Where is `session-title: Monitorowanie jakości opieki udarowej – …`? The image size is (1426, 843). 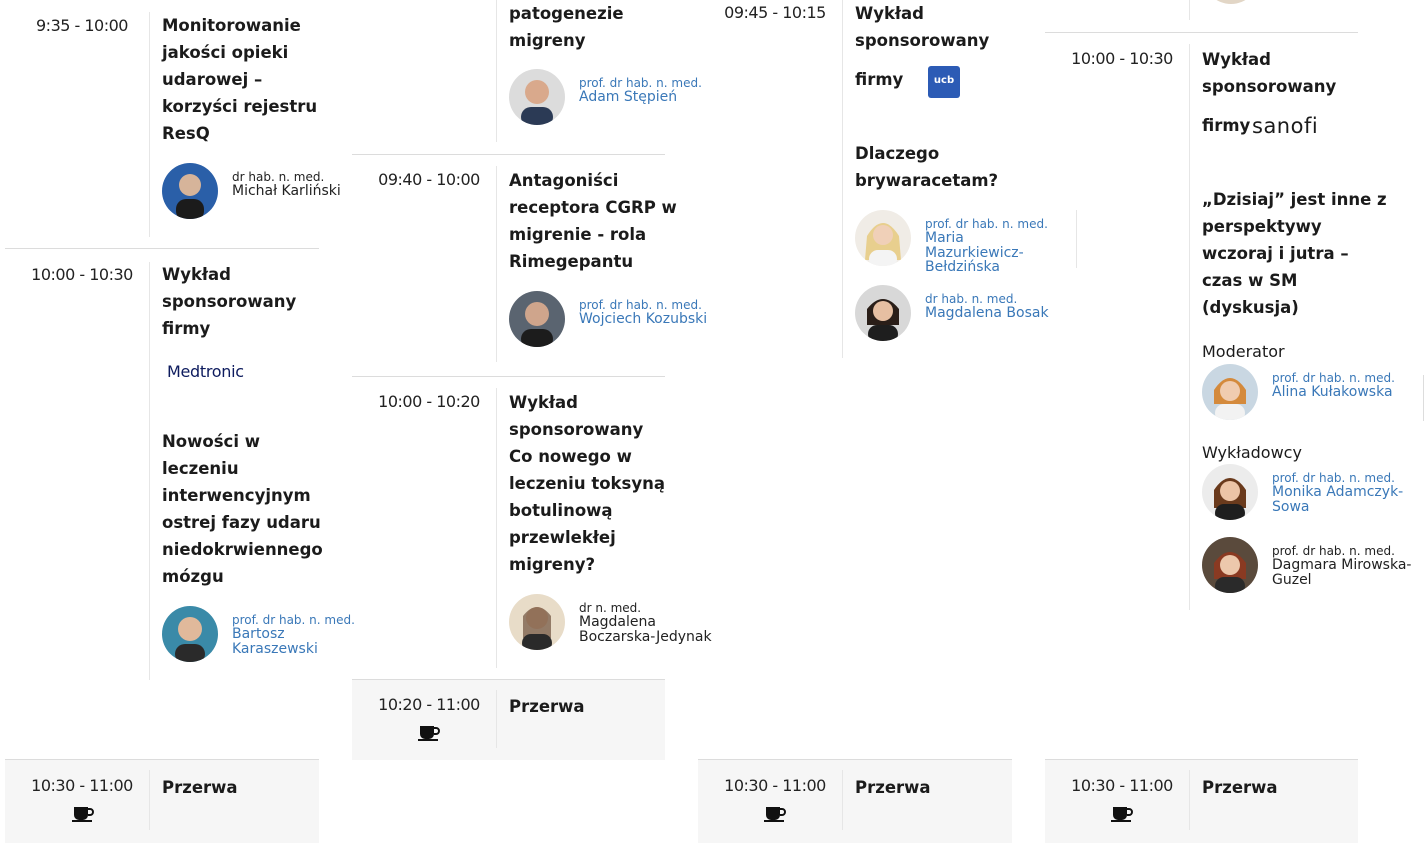
session-title: Monitorowanie jakości opieki udarowej – … is located at coordinates (240, 79).